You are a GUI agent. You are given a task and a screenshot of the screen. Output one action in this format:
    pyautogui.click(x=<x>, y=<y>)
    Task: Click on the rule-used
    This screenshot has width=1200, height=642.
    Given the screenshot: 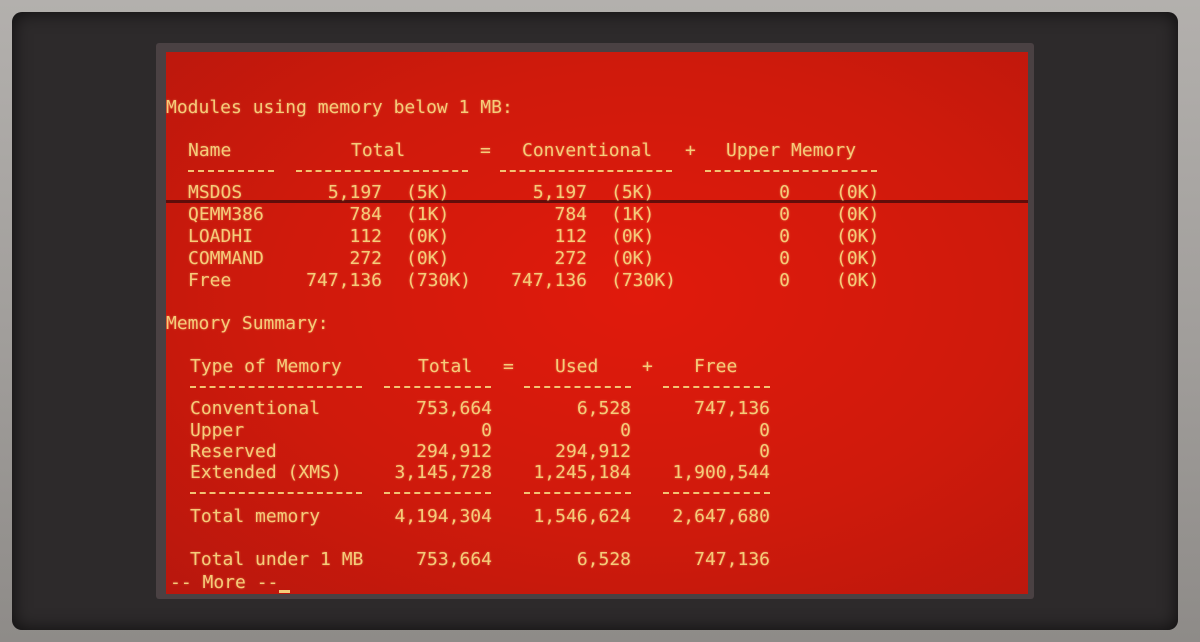 What is the action you would take?
    pyautogui.click(x=577, y=387)
    